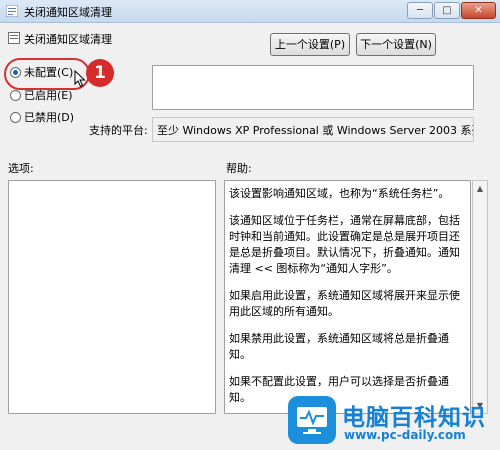 The image size is (500, 450). I want to click on policy-app-icon, so click(12, 11).